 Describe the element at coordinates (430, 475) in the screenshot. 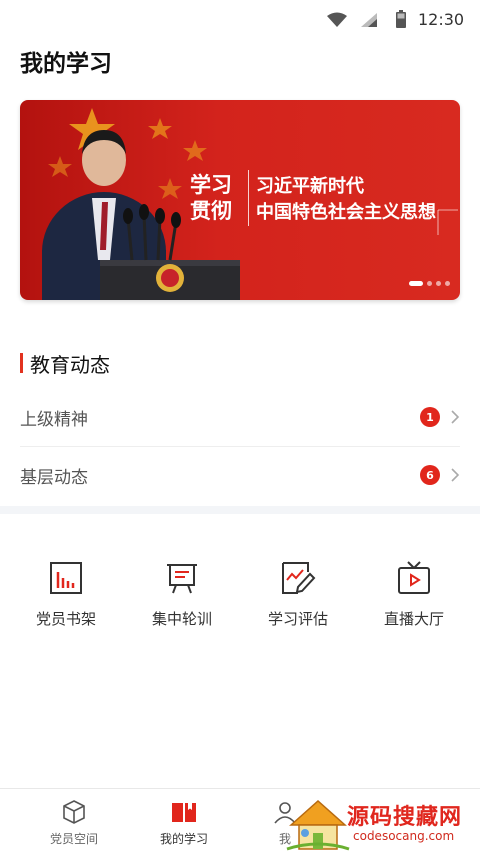

I see `count-badge: 6` at that location.